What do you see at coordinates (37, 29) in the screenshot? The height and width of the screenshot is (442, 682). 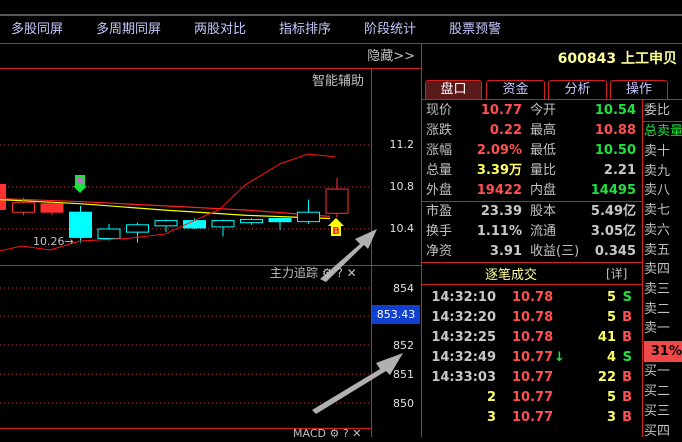 I see `menu-multi-stock: 多股同屏` at bounding box center [37, 29].